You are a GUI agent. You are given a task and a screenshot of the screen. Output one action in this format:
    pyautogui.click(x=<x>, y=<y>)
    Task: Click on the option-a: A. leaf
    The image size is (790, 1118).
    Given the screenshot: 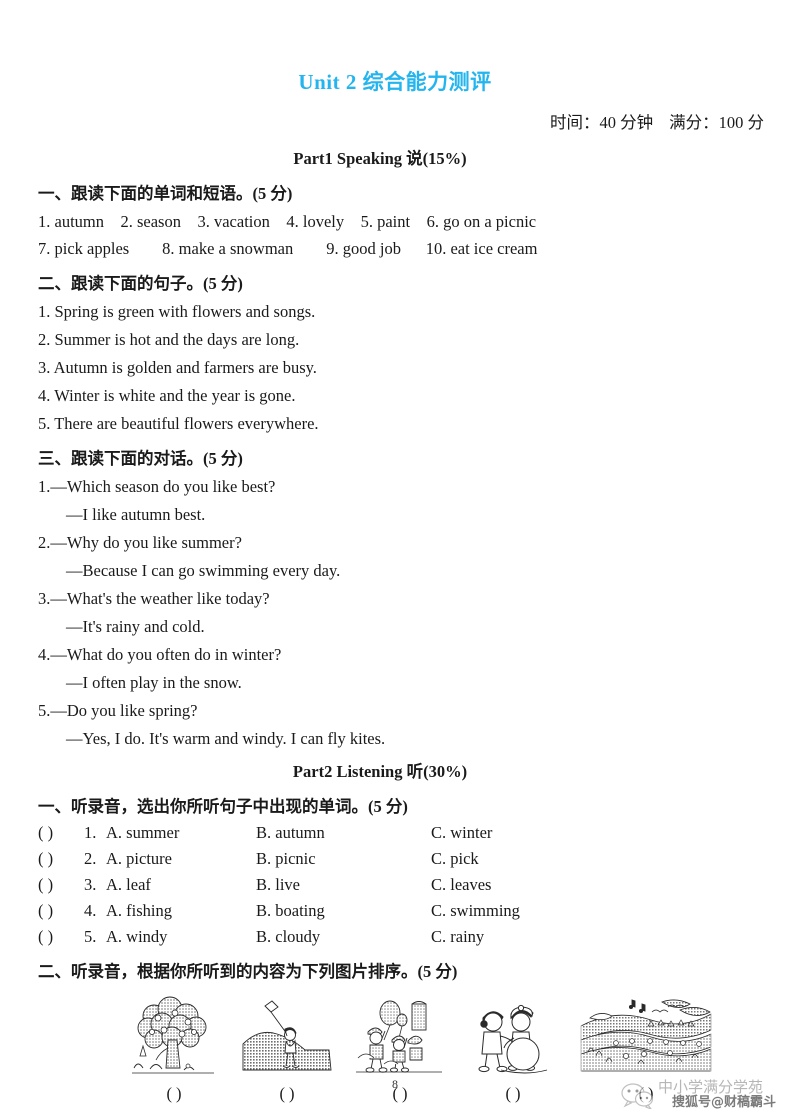 What is the action you would take?
    pyautogui.click(x=181, y=885)
    